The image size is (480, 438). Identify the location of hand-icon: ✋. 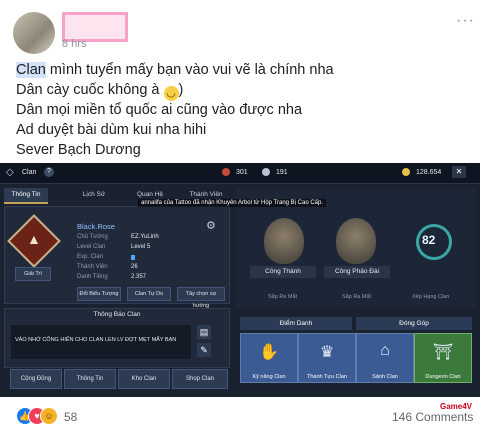
(269, 352).